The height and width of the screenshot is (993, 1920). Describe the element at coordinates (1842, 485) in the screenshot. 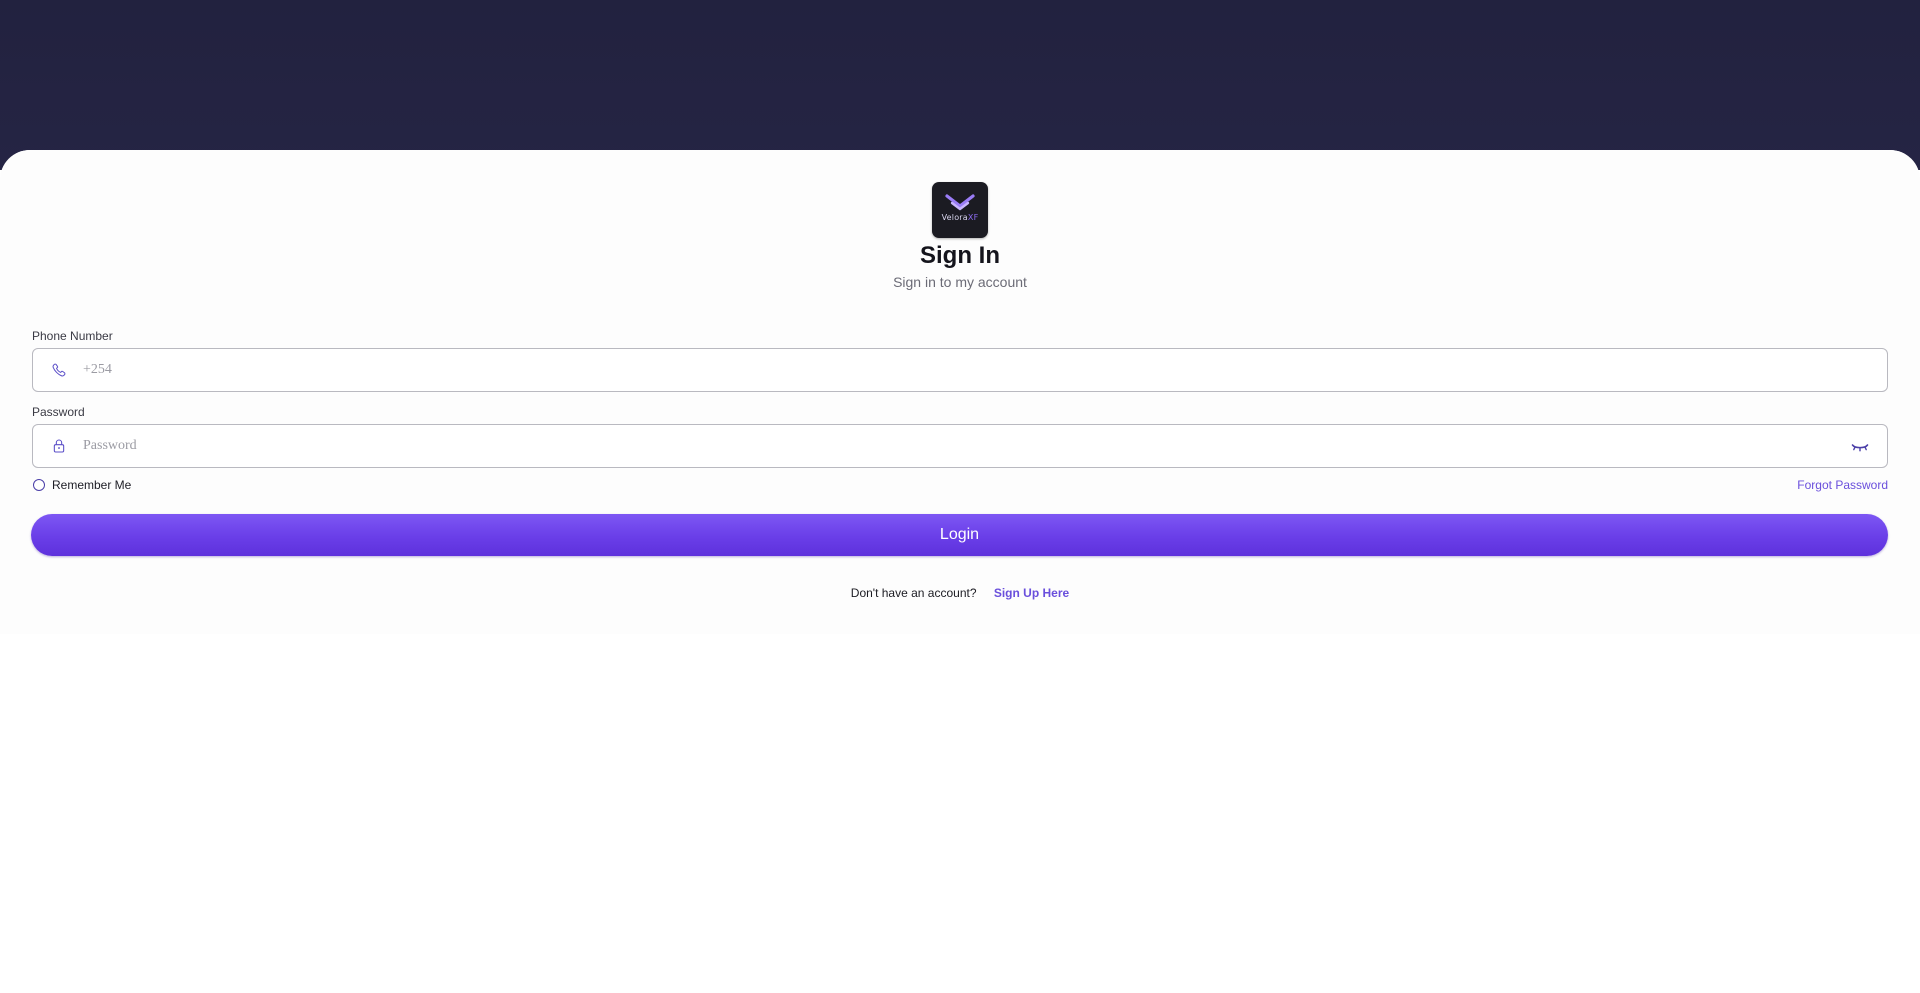

I see `forgot-password-link: Forgot Password` at that location.